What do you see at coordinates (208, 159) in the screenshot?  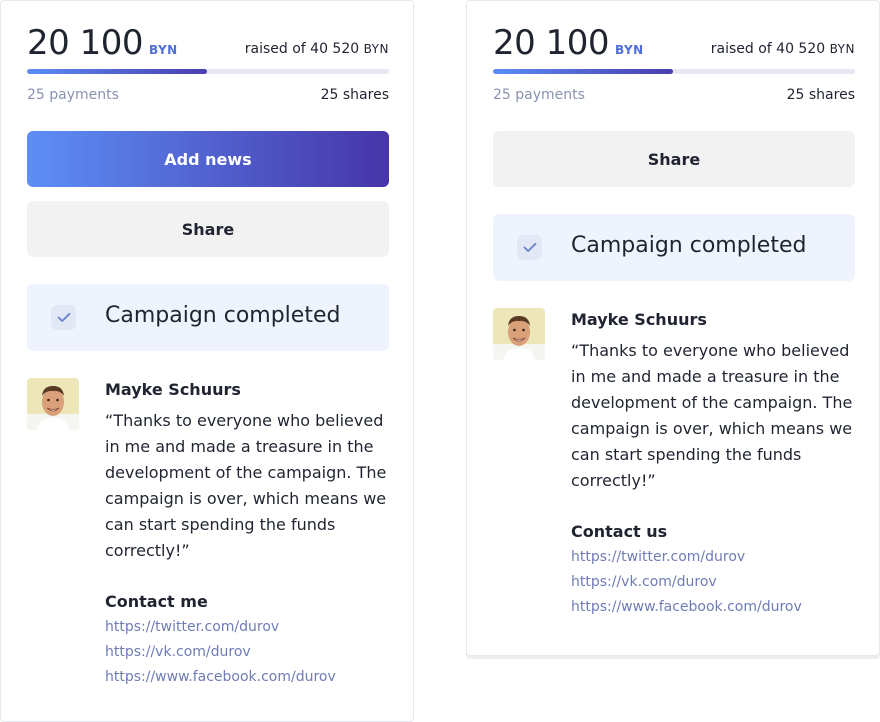 I see `add-news-button: Add news` at bounding box center [208, 159].